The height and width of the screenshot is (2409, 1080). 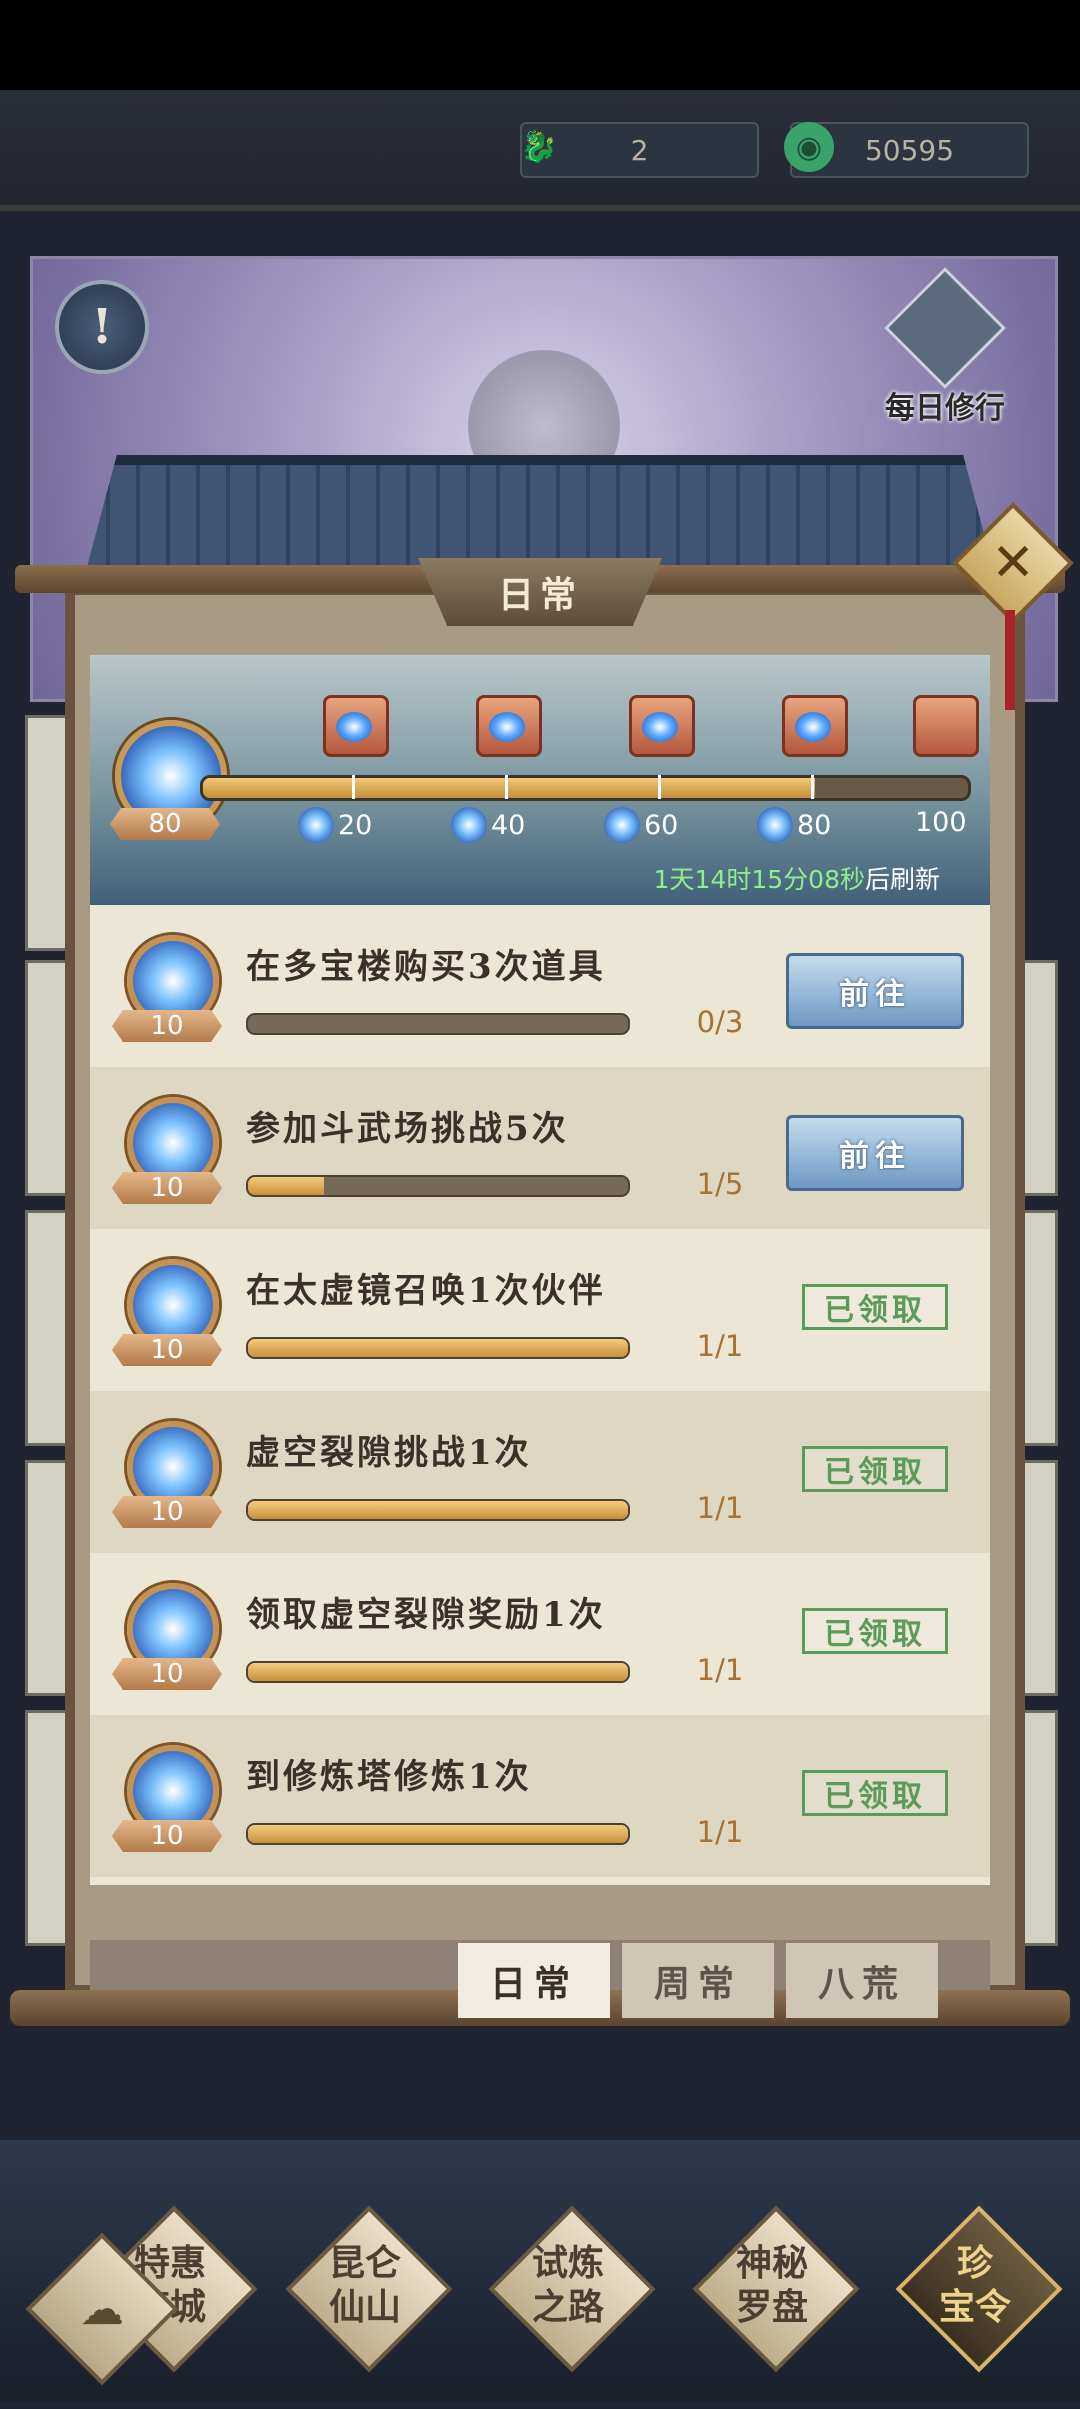 What do you see at coordinates (567, 2307) in the screenshot?
I see `nav-label: 之路` at bounding box center [567, 2307].